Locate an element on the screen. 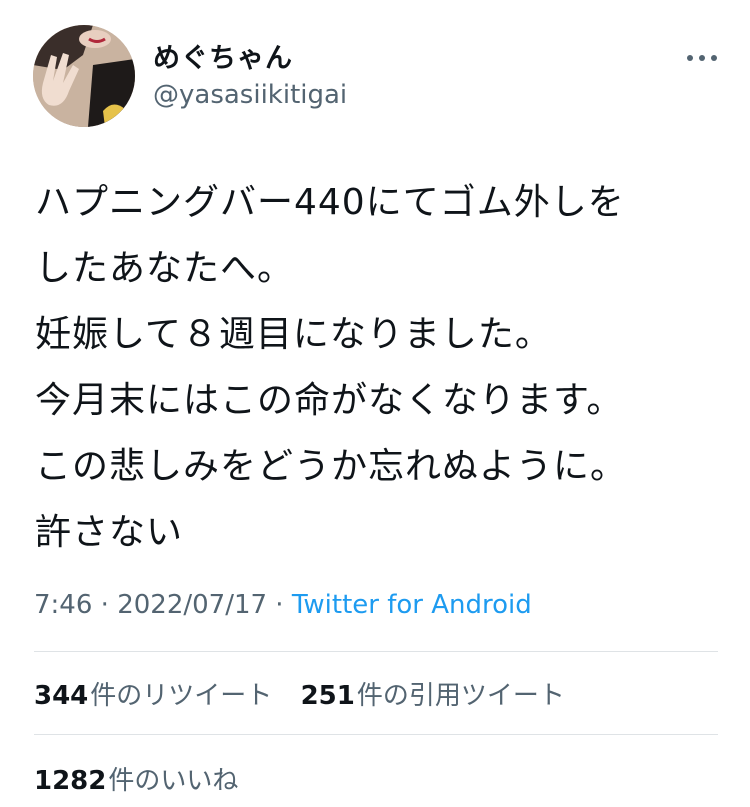 Image resolution: width=750 pixels, height=807 pixels. tweet-line: 妊娠して８週目になりました。 is located at coordinates (293, 334).